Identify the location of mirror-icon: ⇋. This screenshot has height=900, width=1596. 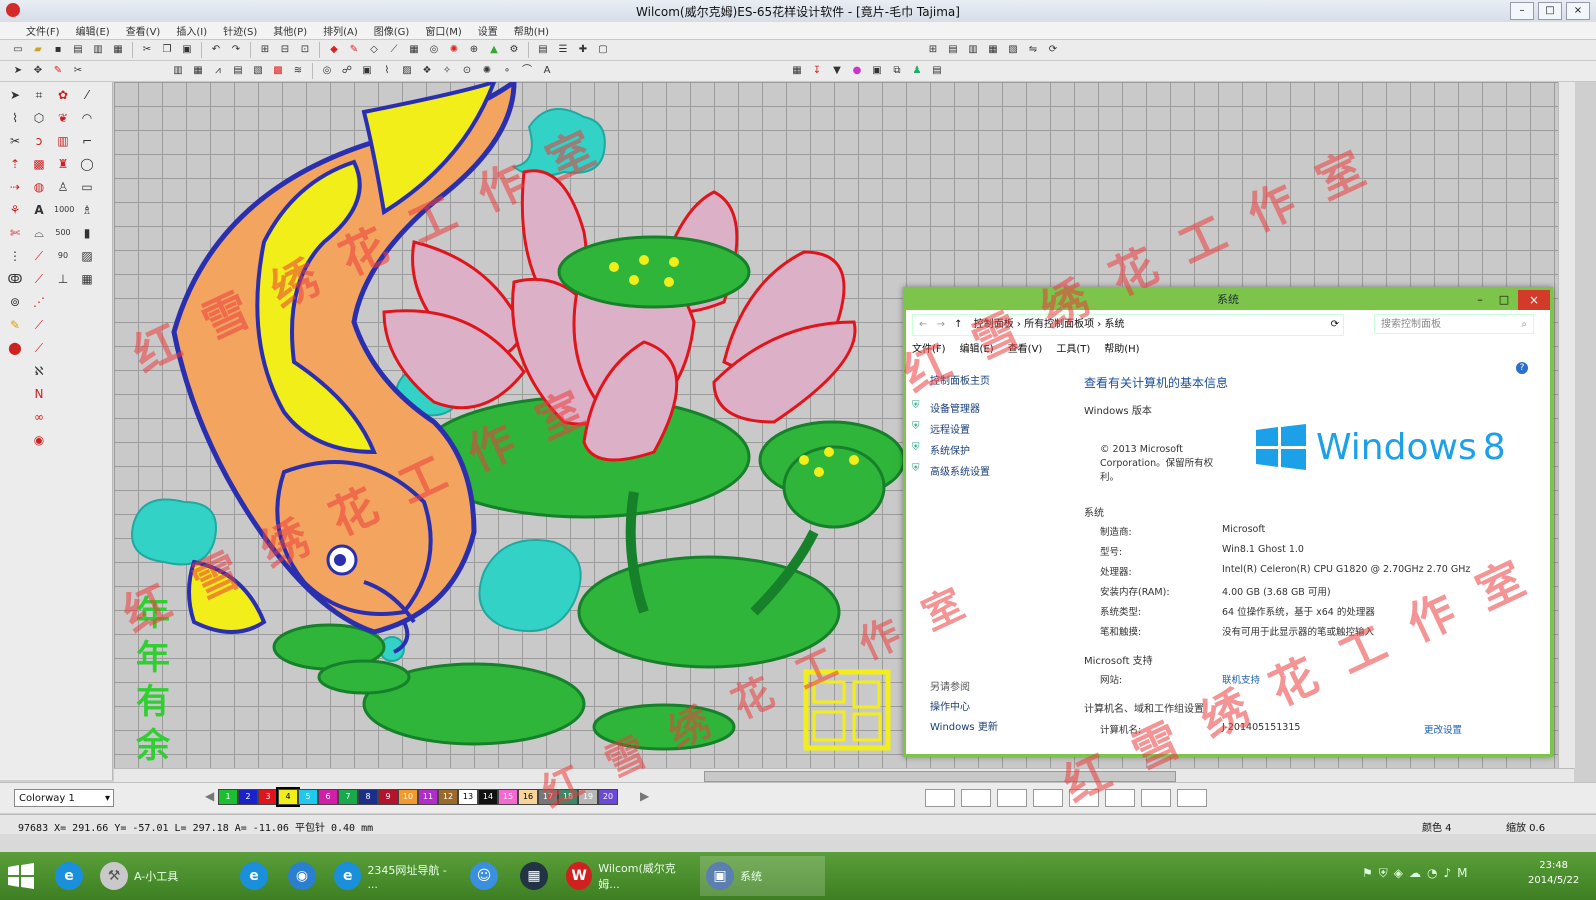
(1033, 50).